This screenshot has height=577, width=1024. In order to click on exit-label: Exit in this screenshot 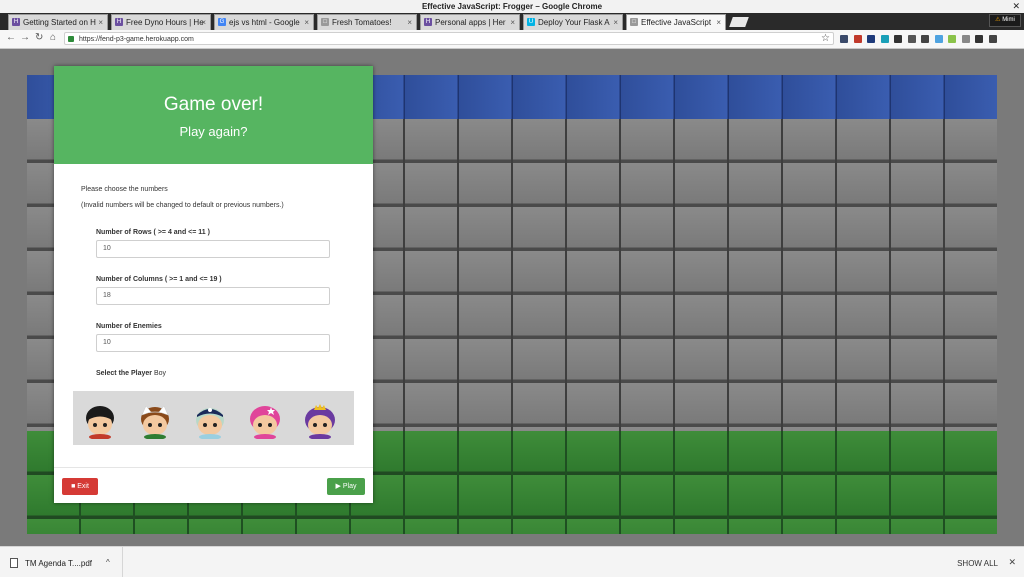, I will do `click(83, 486)`.